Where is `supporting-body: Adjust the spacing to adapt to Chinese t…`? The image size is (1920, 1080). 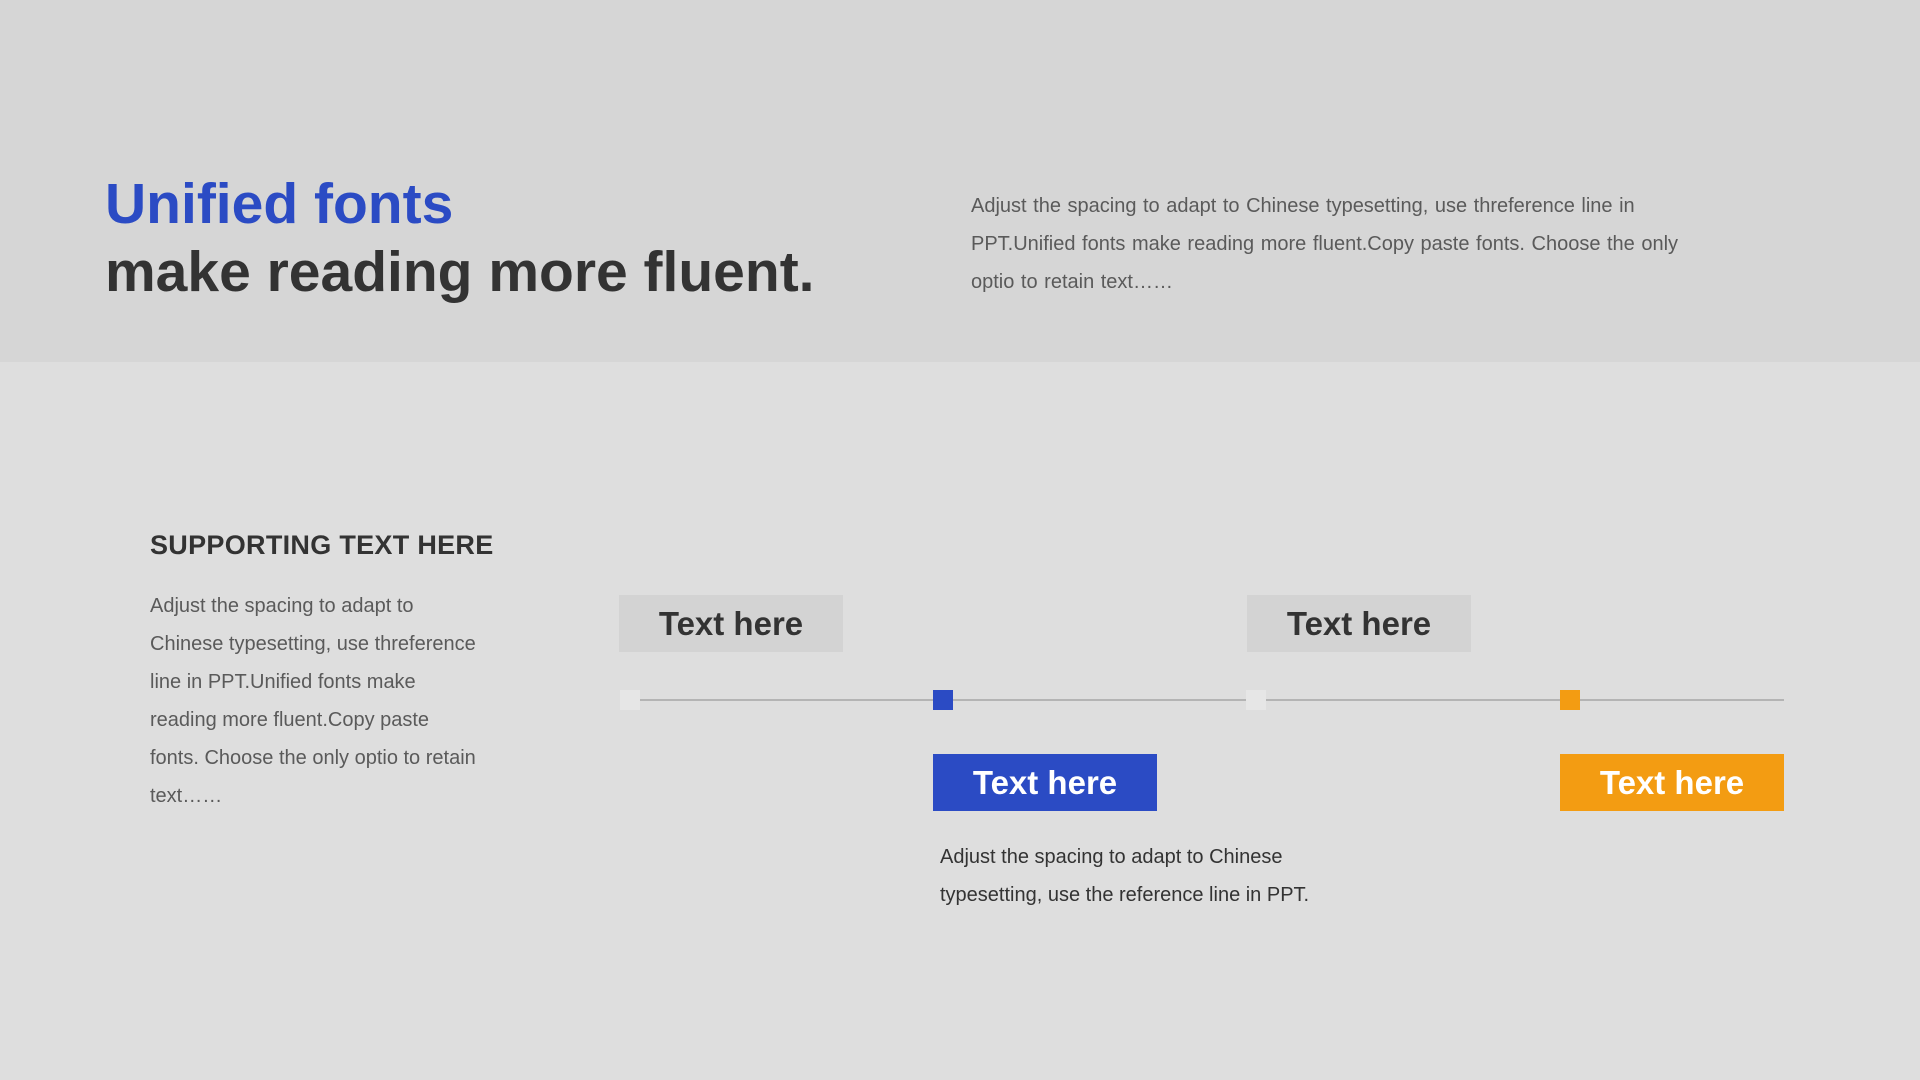 supporting-body: Adjust the spacing to adapt to Chinese t… is located at coordinates (313, 701).